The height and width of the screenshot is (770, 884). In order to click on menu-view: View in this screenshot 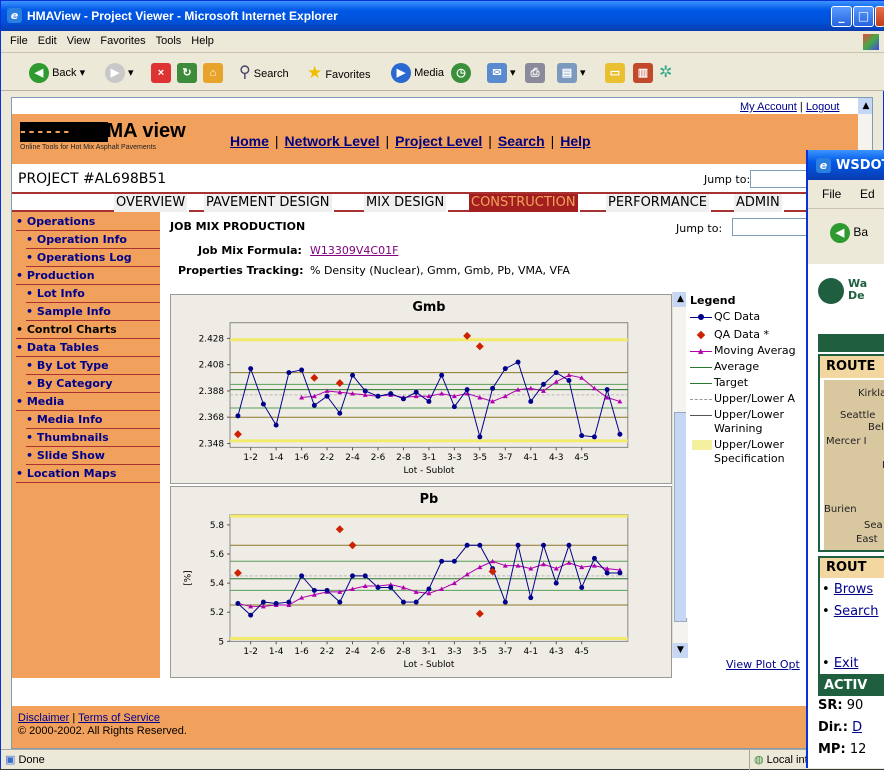, I will do `click(79, 41)`.